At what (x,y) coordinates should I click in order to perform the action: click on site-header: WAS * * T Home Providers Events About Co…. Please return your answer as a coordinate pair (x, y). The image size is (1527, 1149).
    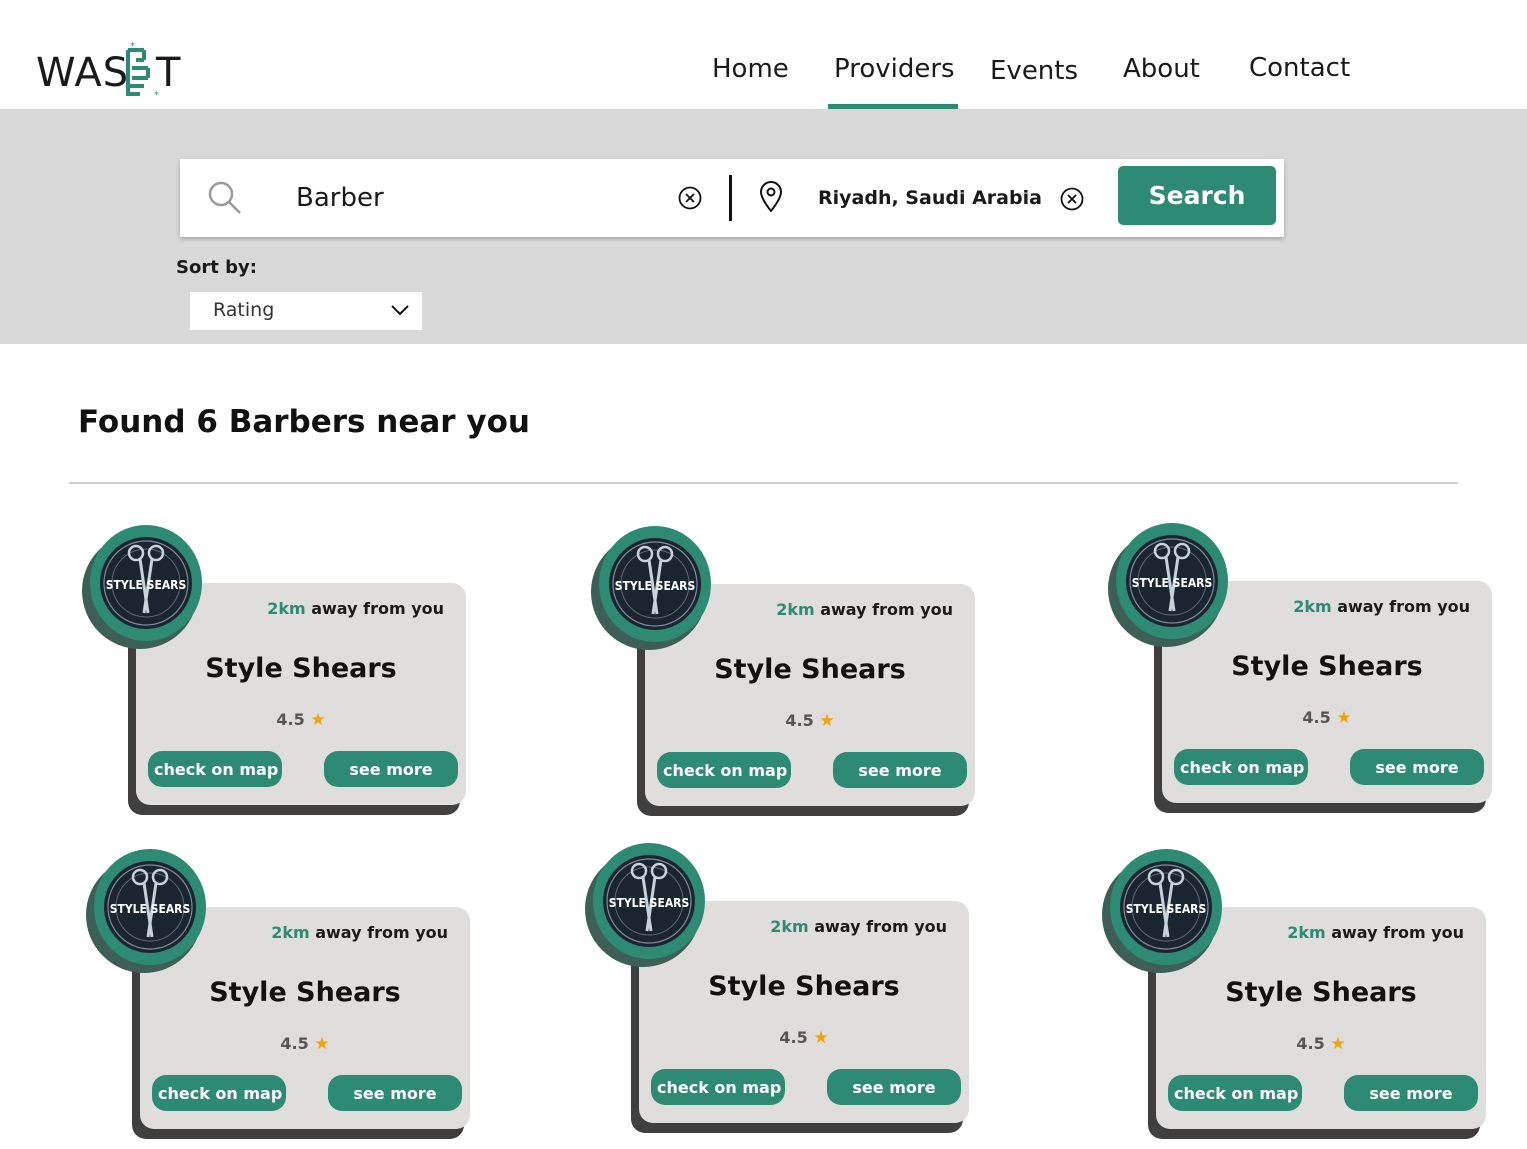
    Looking at the image, I should click on (763, 55).